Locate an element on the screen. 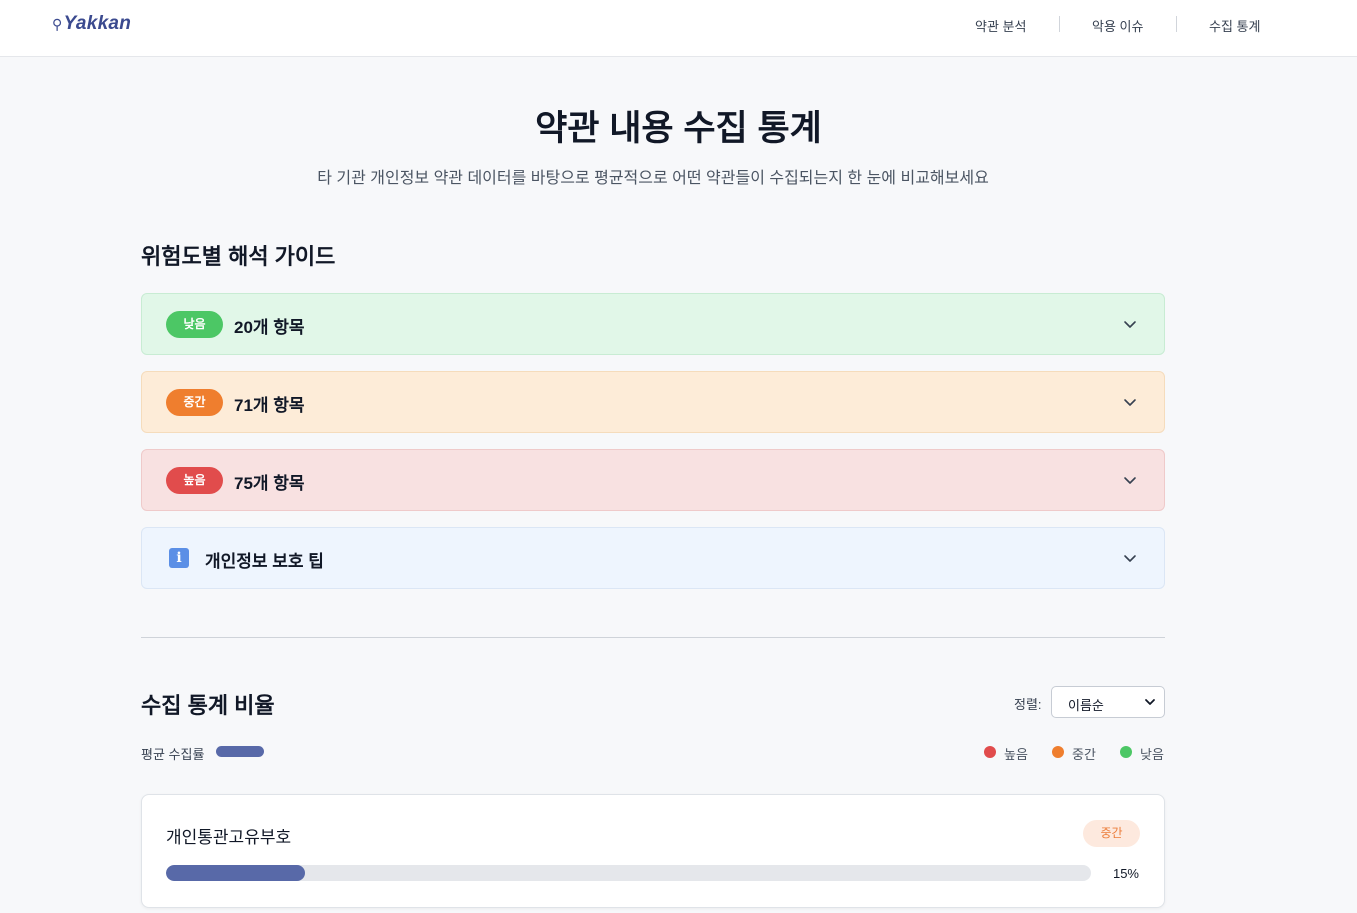  logo-text: Yakkan is located at coordinates (97, 23).